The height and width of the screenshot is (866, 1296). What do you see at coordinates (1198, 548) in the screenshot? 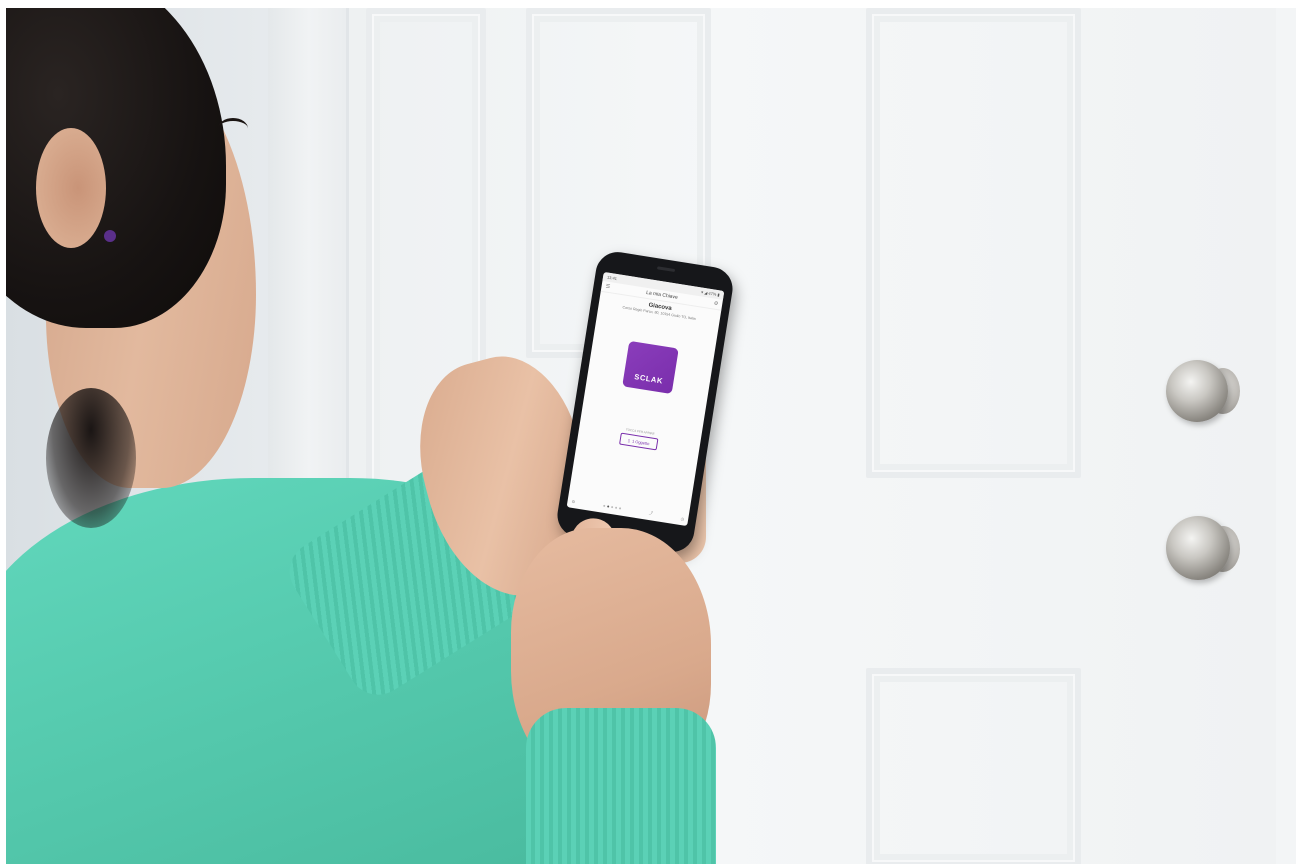
I see `door-knob` at bounding box center [1198, 548].